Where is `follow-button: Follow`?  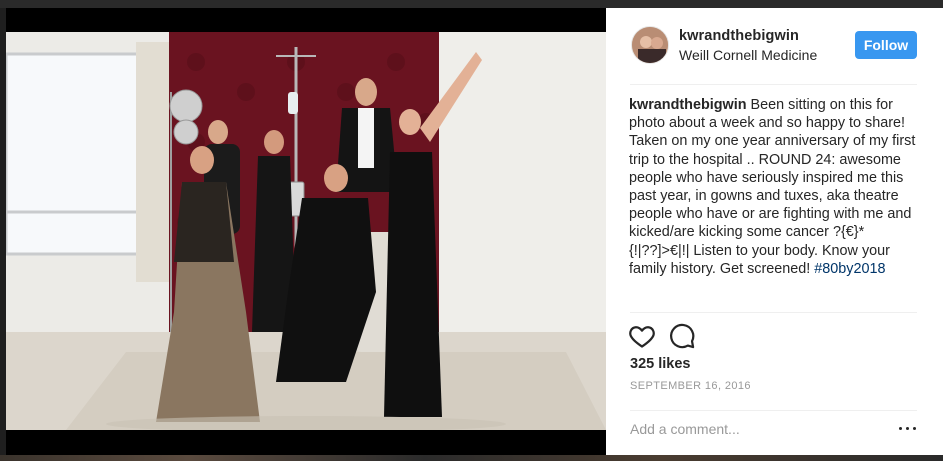 follow-button: Follow is located at coordinates (886, 45).